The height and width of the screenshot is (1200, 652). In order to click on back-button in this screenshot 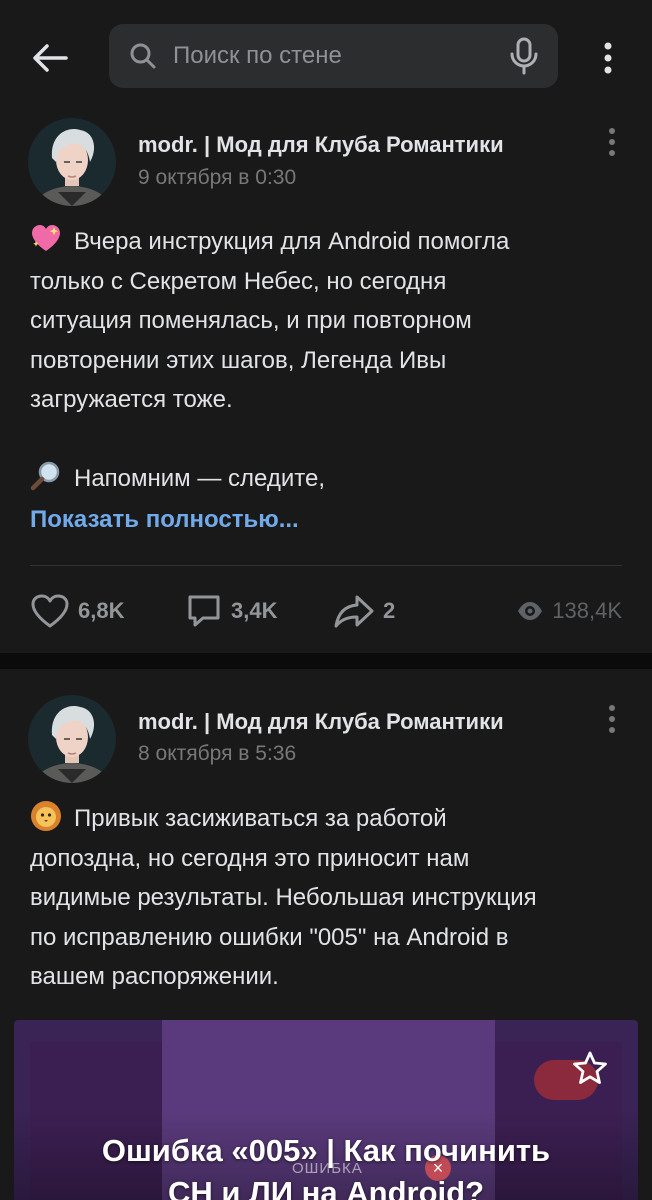, I will do `click(50, 58)`.